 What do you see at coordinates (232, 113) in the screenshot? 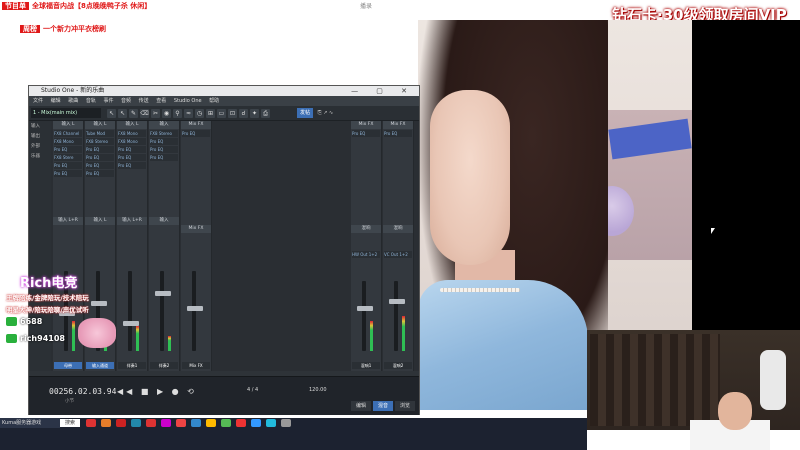
I see `quantize-icon: ⊡` at bounding box center [232, 113].